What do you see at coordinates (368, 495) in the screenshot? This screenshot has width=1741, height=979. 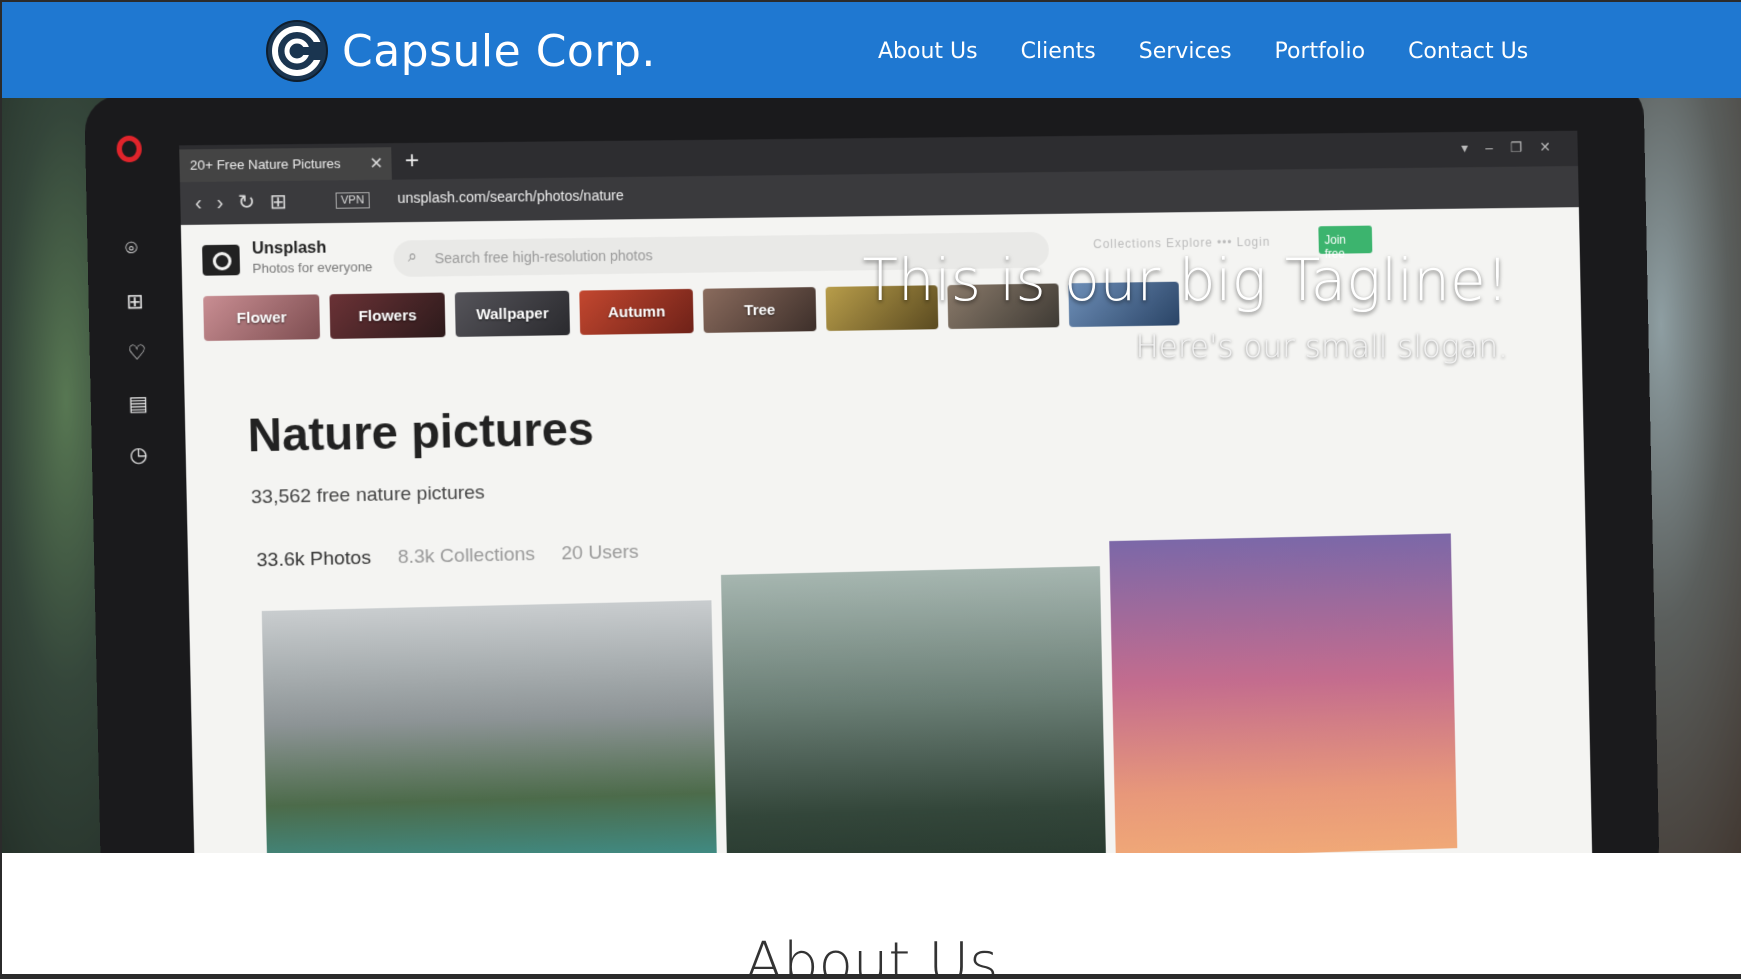 I see `unsplash-result-count: 33,562 free nature pictures` at bounding box center [368, 495].